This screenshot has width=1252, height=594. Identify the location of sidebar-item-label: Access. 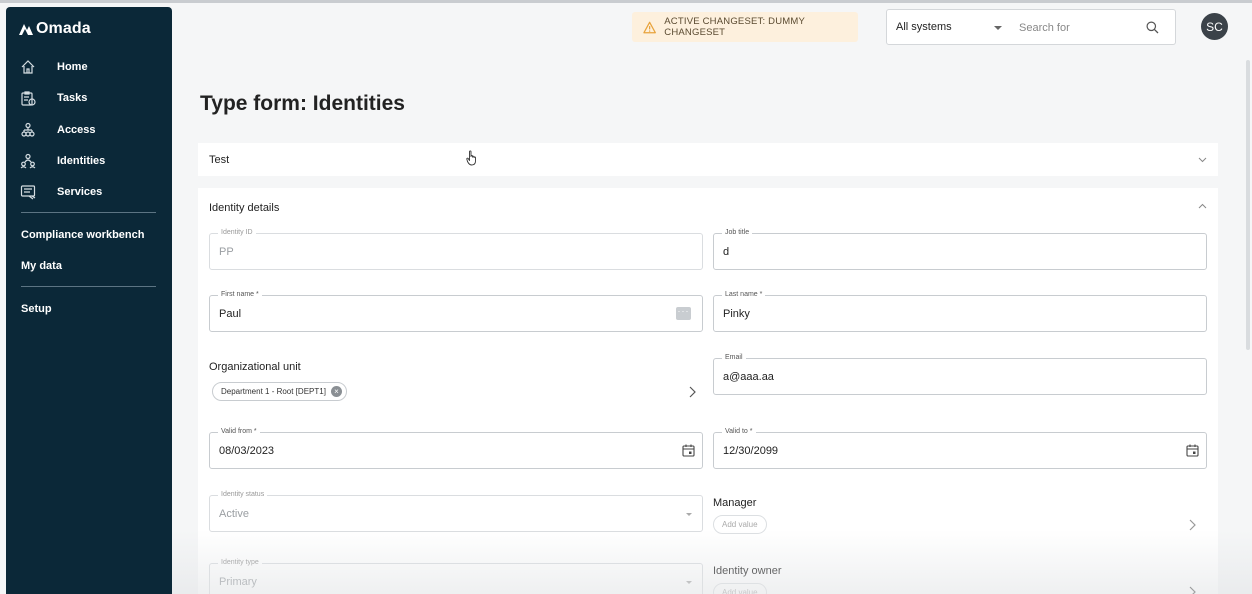
(76, 130).